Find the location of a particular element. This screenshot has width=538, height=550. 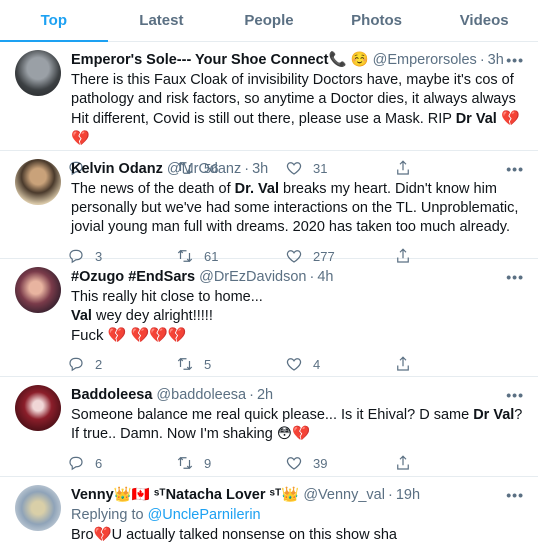

author-handle: @DrEzDavidson is located at coordinates (252, 277).